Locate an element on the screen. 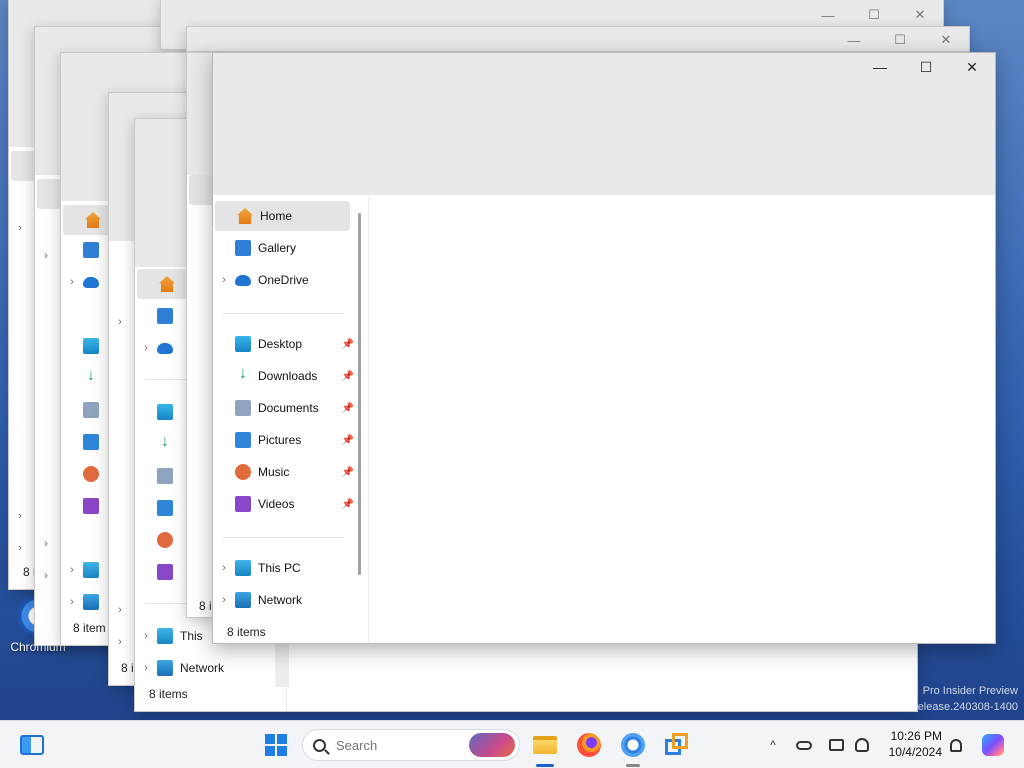 The image size is (1024, 768). taskbar-chromium is located at coordinates (633, 744).